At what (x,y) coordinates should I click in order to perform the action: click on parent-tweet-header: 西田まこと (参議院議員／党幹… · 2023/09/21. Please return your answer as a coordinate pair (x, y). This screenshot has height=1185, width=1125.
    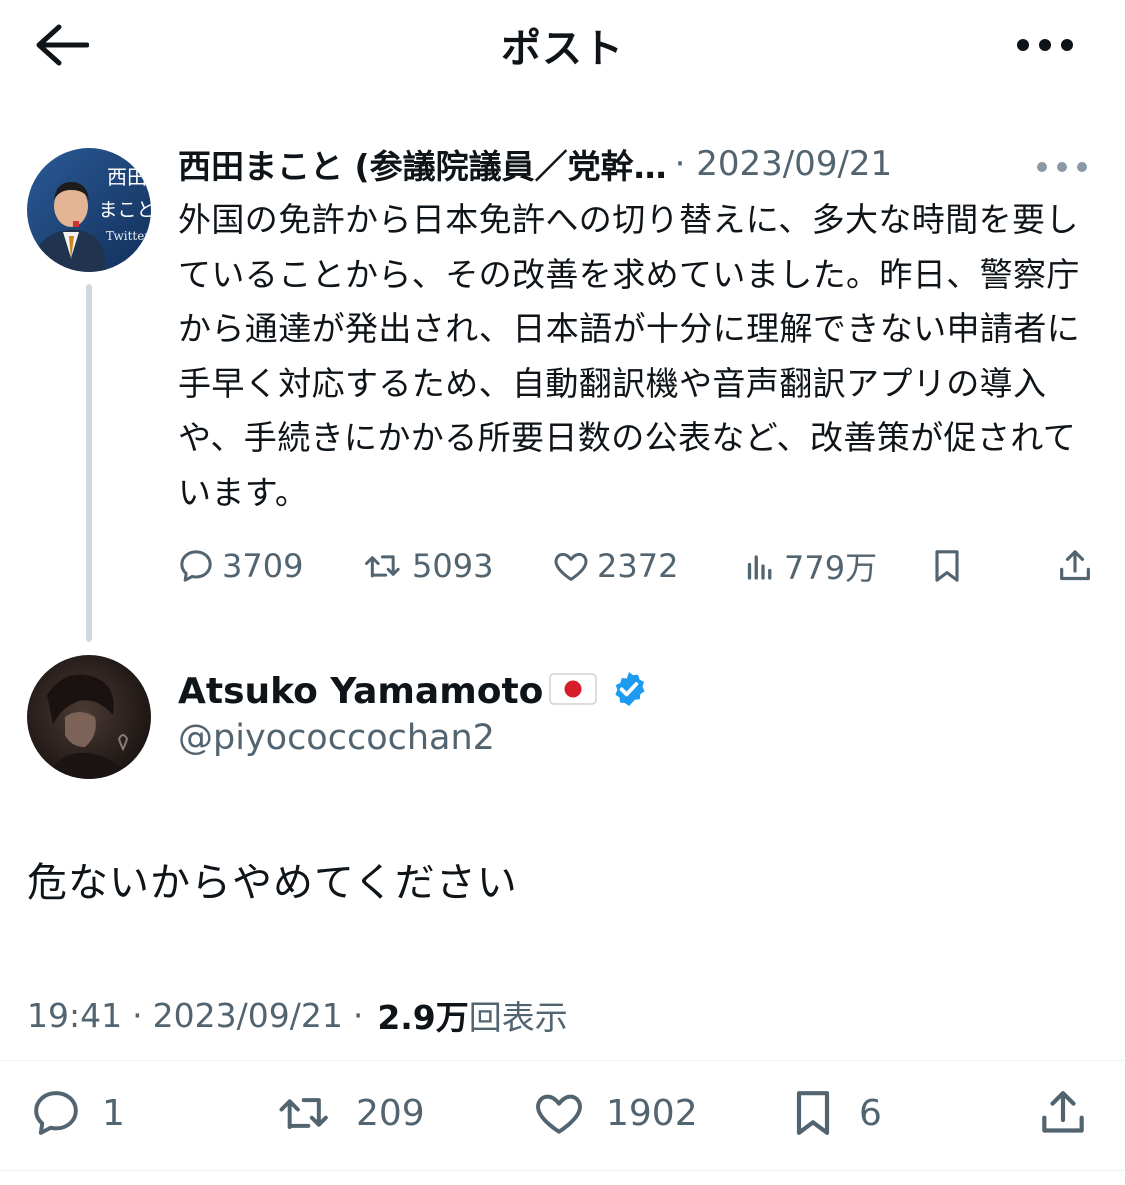
    Looking at the image, I should click on (535, 164).